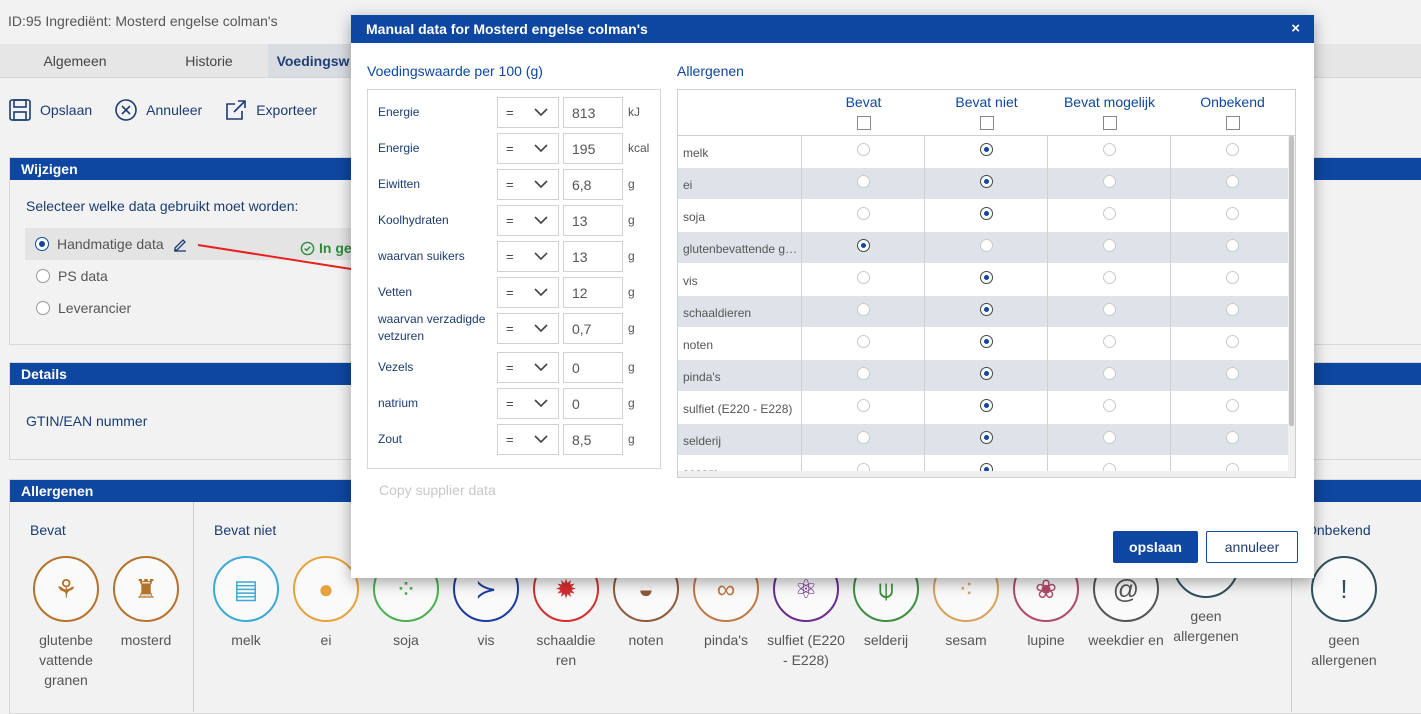 This screenshot has height=714, width=1421. What do you see at coordinates (158, 110) in the screenshot?
I see `cancel-button: Annuleer` at bounding box center [158, 110].